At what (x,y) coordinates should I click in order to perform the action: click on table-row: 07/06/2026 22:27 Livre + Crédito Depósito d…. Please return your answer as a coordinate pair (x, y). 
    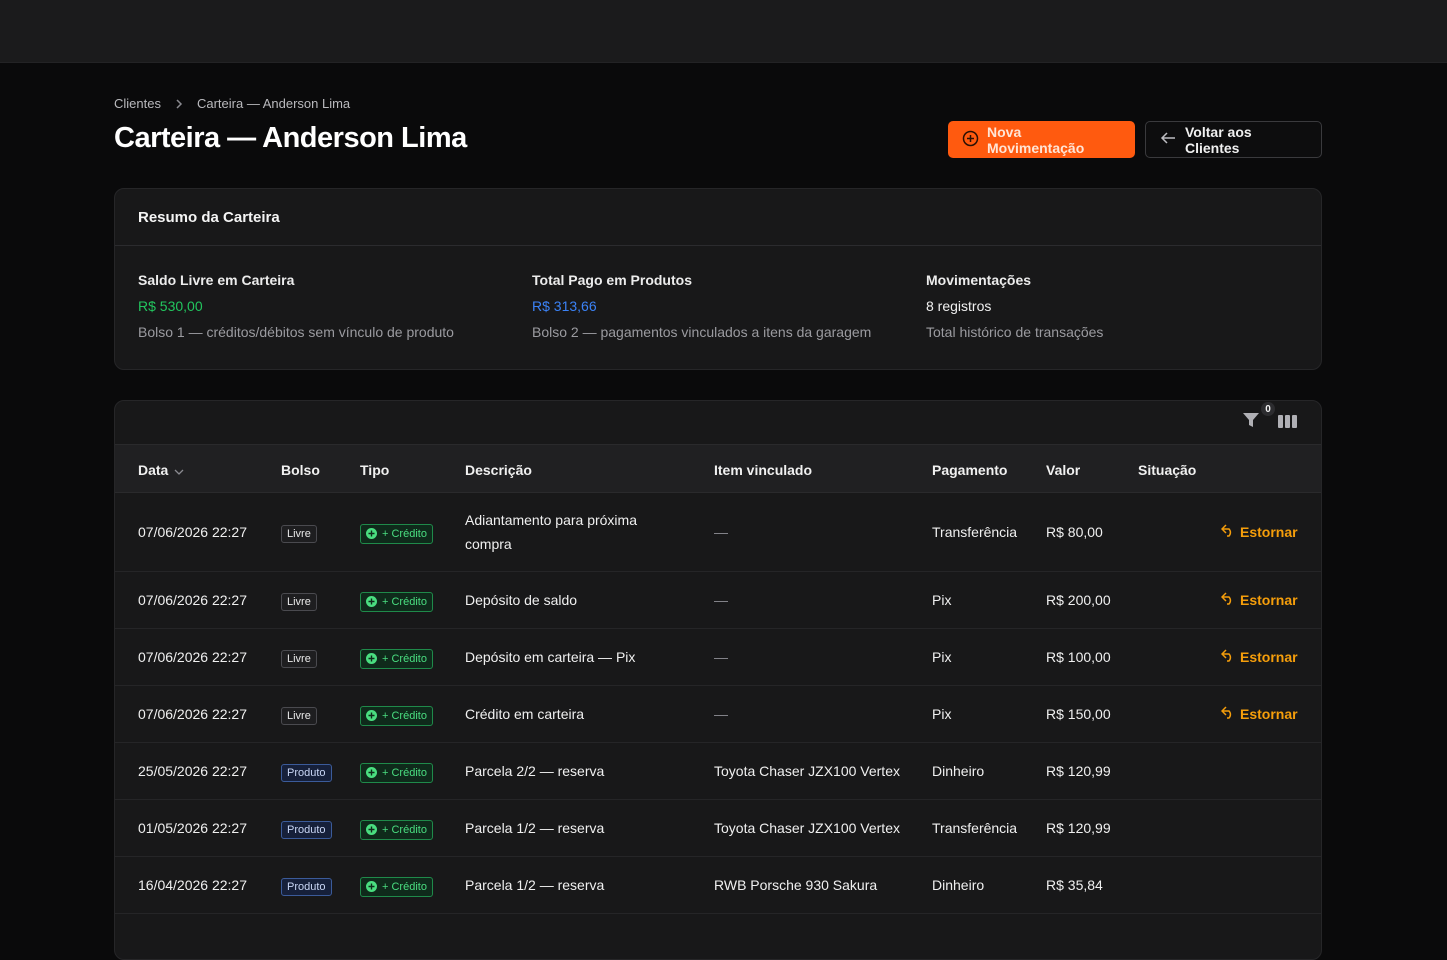
    Looking at the image, I should click on (718, 600).